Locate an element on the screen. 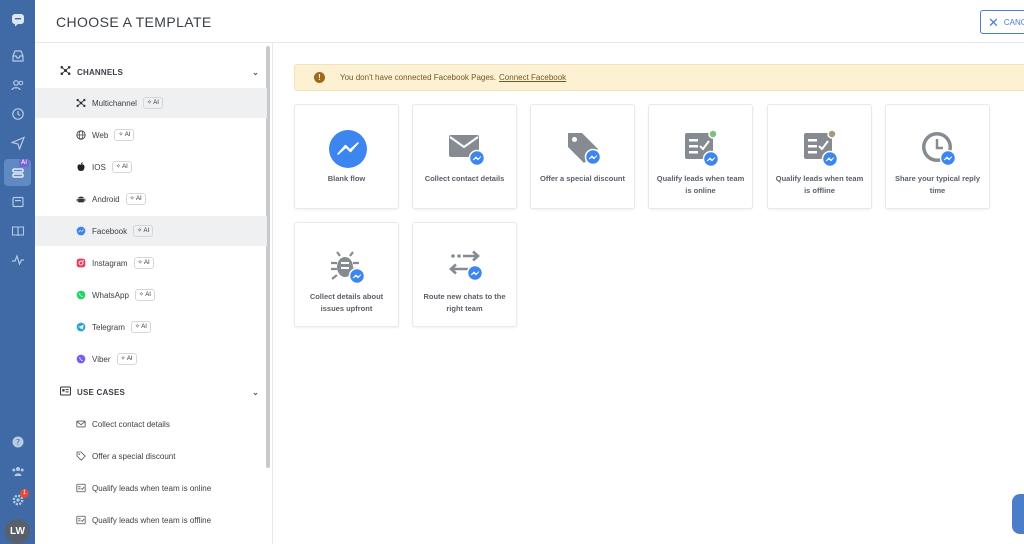 The width and height of the screenshot is (1024, 544). sidebar-item-telegram: Telegram ✧ AI is located at coordinates (151, 327).